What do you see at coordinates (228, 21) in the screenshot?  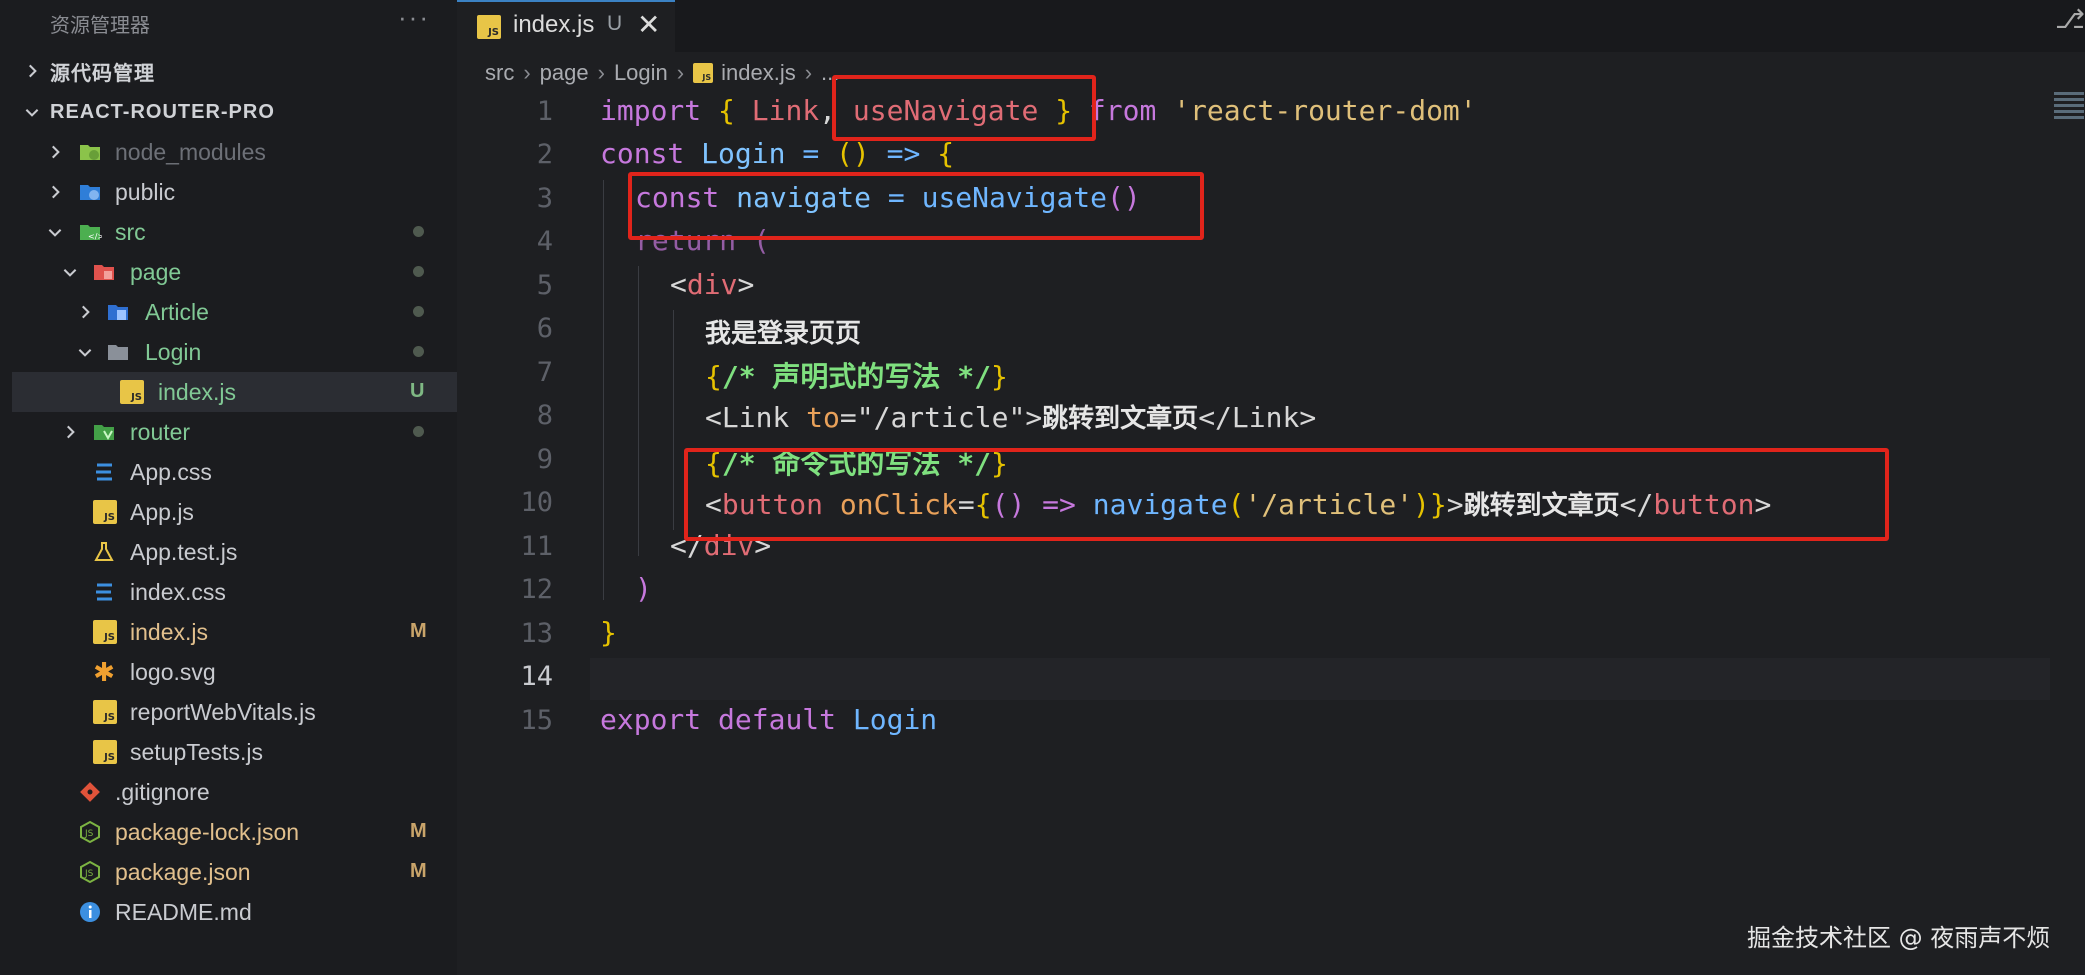 I see `explorer-header: 资源管理器 ···` at bounding box center [228, 21].